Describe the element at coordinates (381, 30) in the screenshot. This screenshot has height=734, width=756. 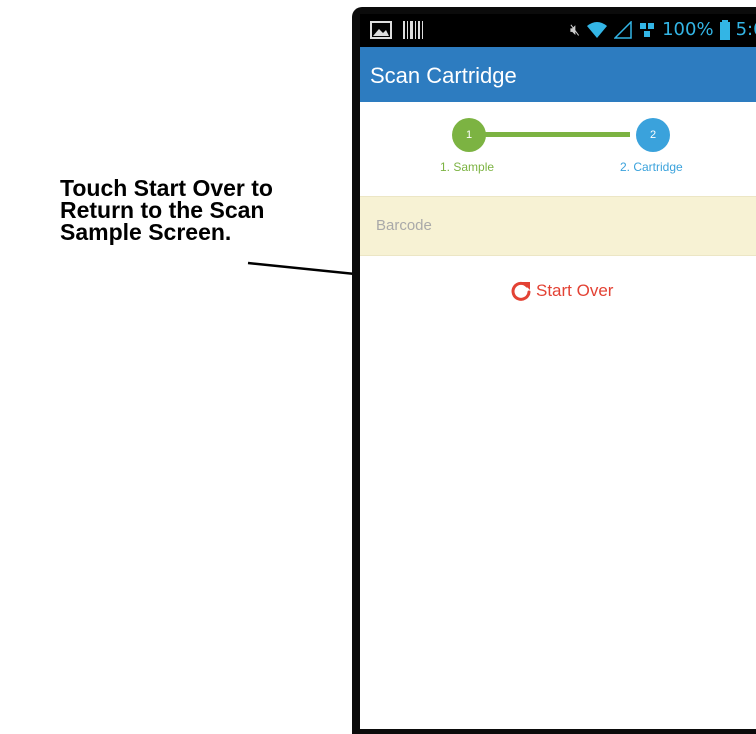
I see `image-icon` at that location.